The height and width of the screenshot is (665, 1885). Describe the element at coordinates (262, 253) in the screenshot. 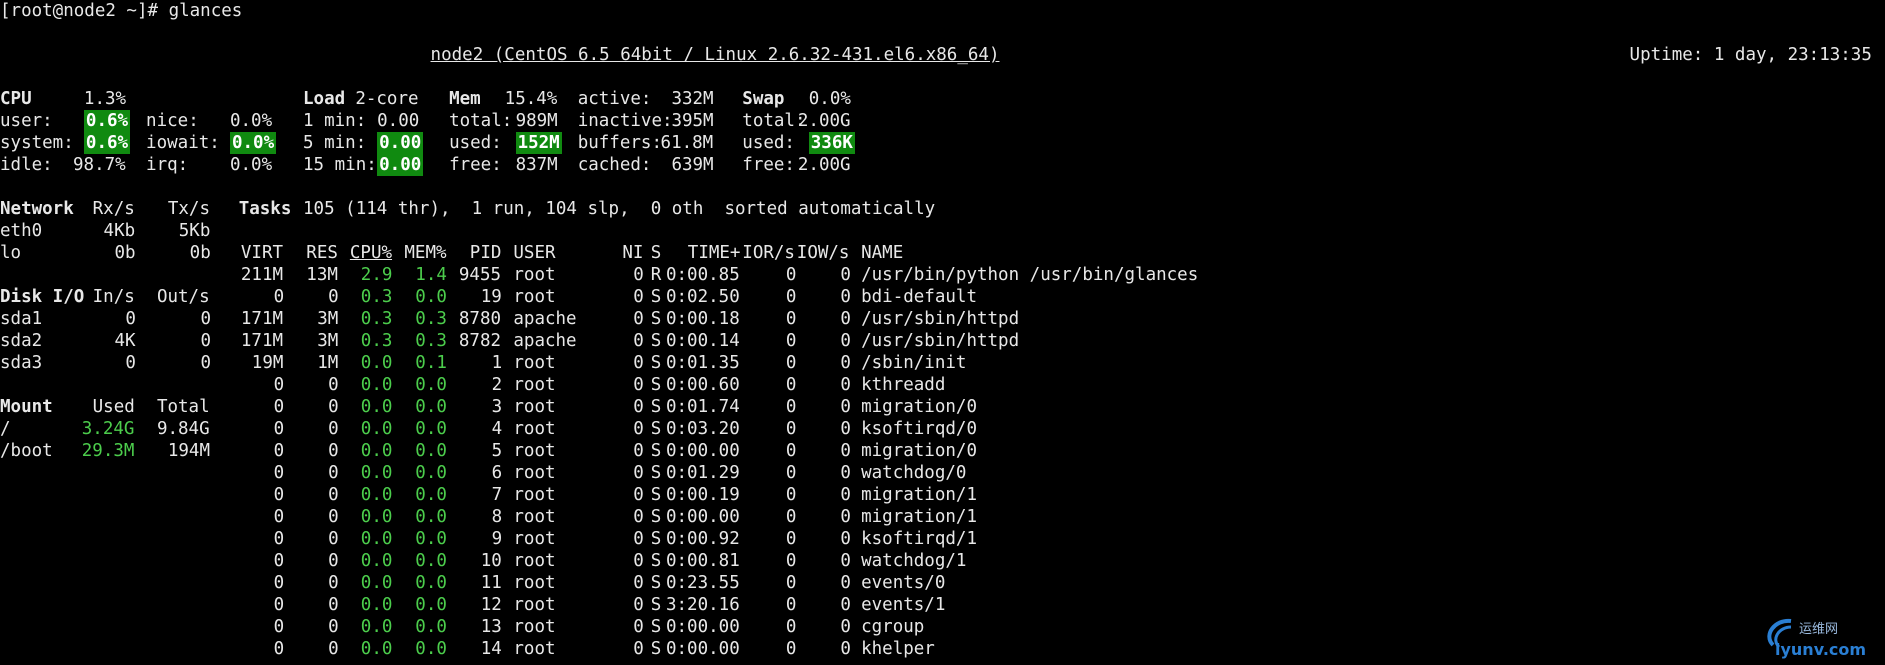

I see `process-header-col-virt: VIRT` at that location.